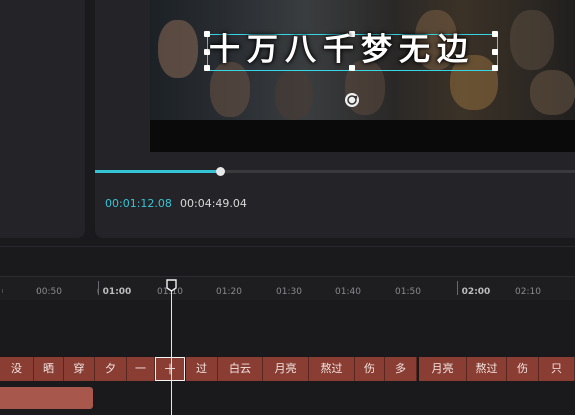 This screenshot has height=415, width=575. I want to click on playhead-line, so click(171, 352).